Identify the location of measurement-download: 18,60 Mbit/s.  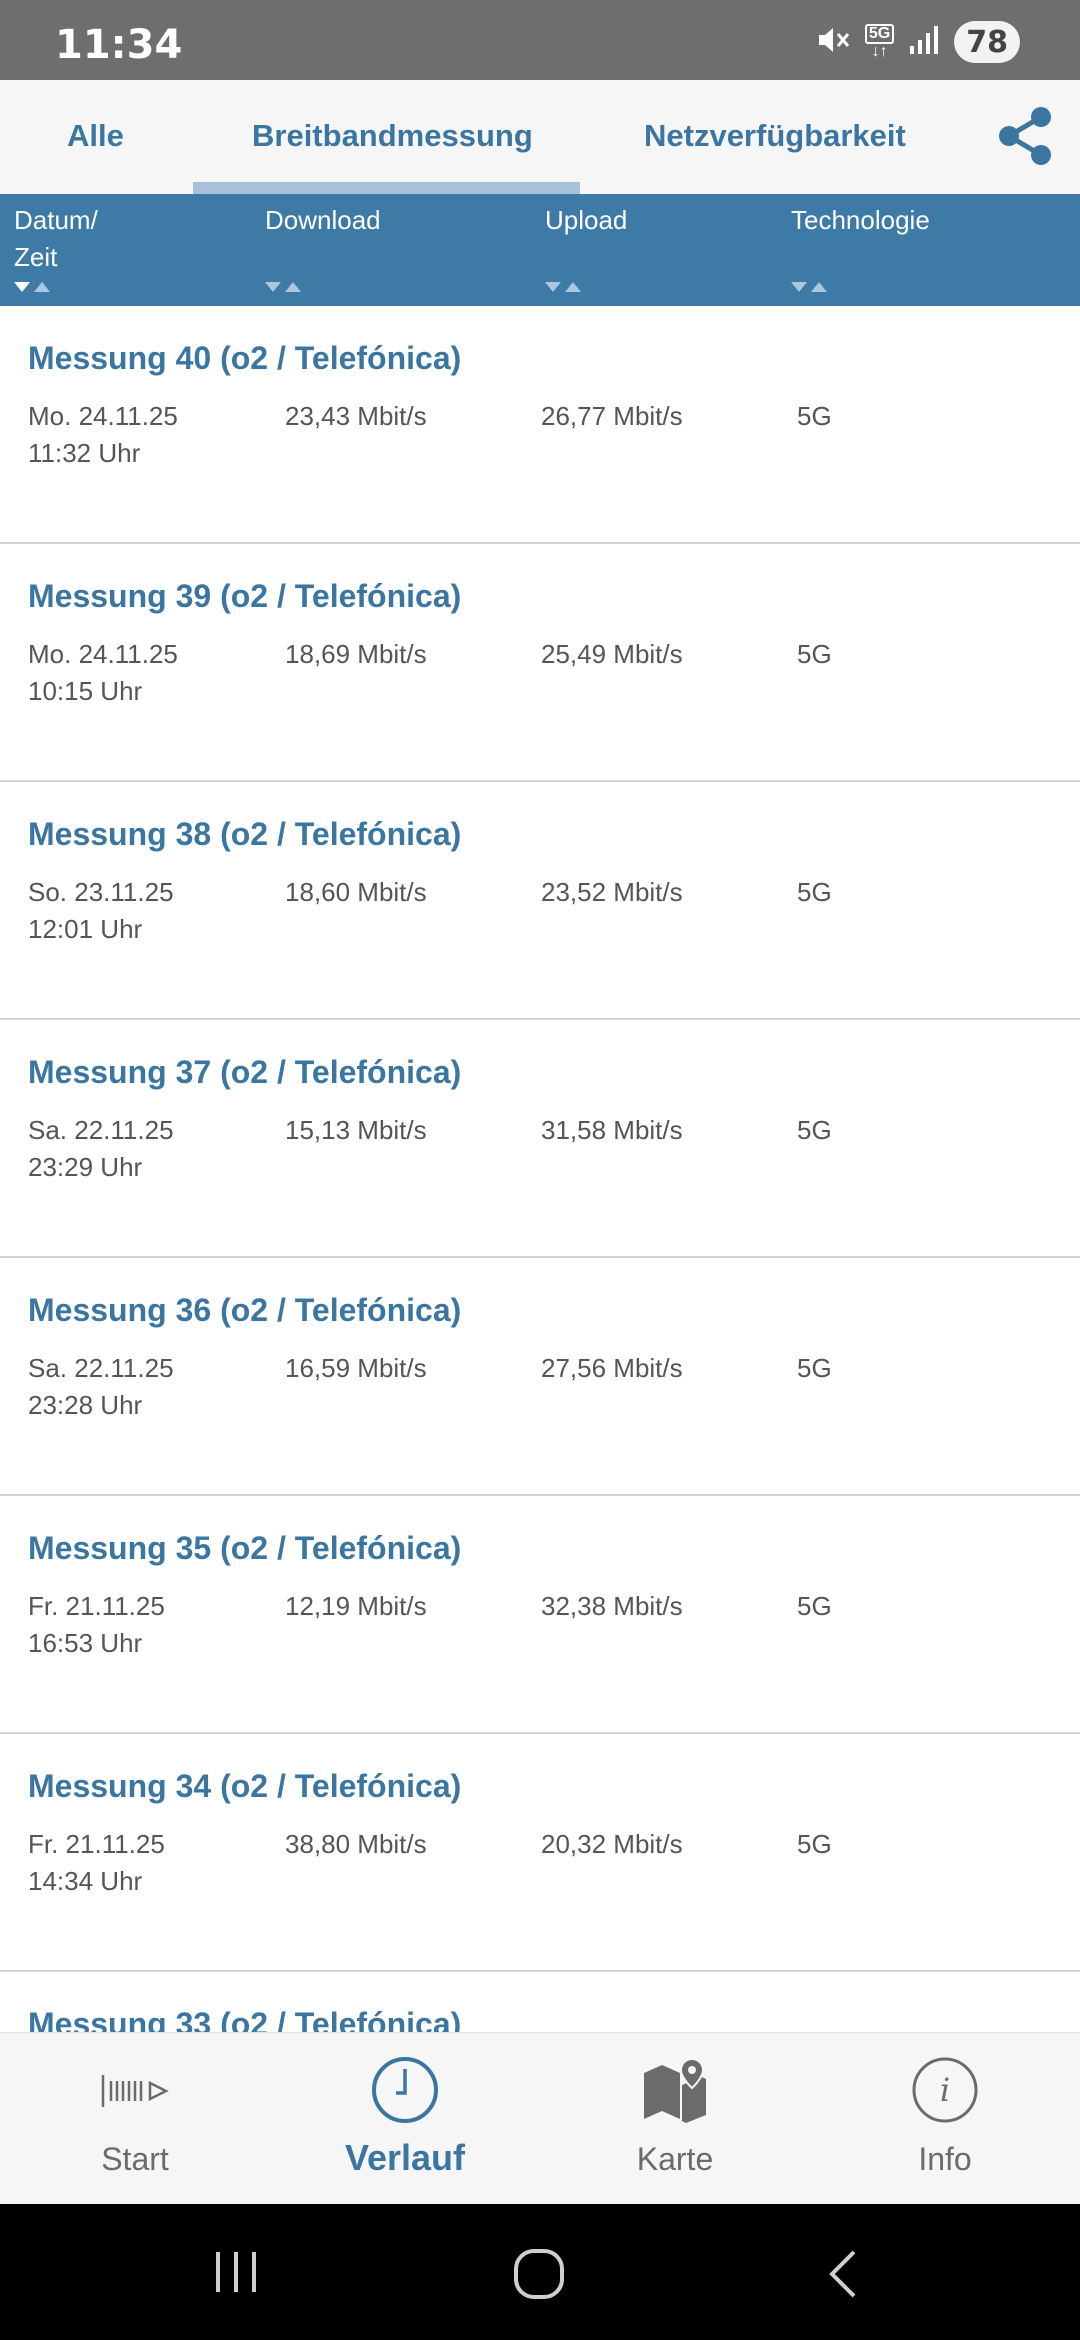
(356, 892).